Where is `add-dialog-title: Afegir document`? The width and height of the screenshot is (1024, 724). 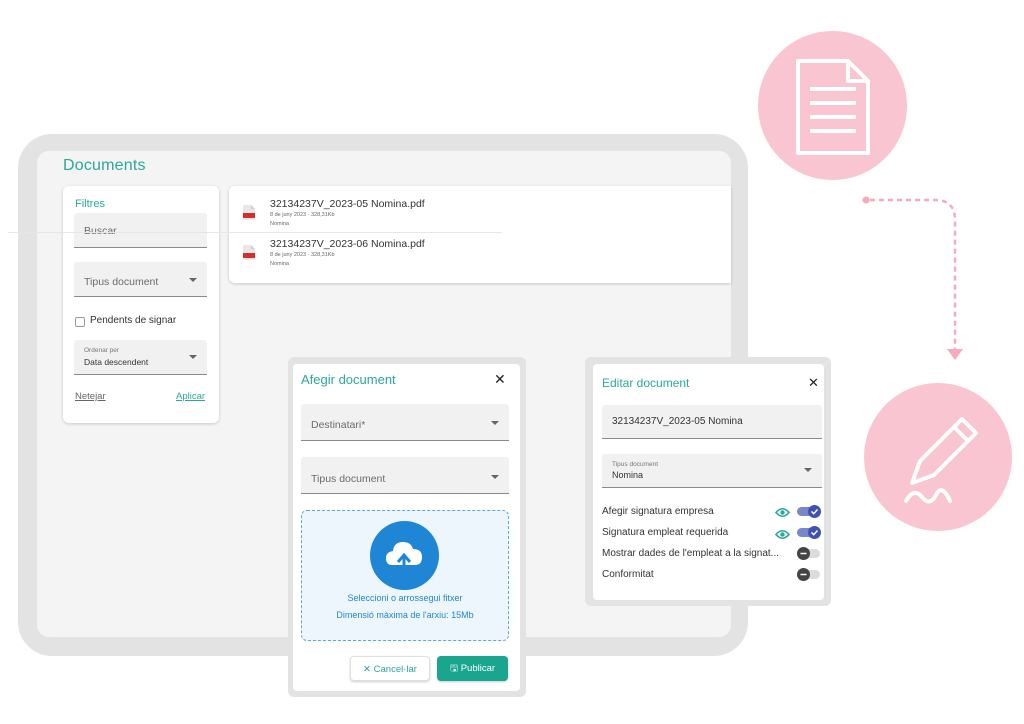
add-dialog-title: Afegir document is located at coordinates (348, 379).